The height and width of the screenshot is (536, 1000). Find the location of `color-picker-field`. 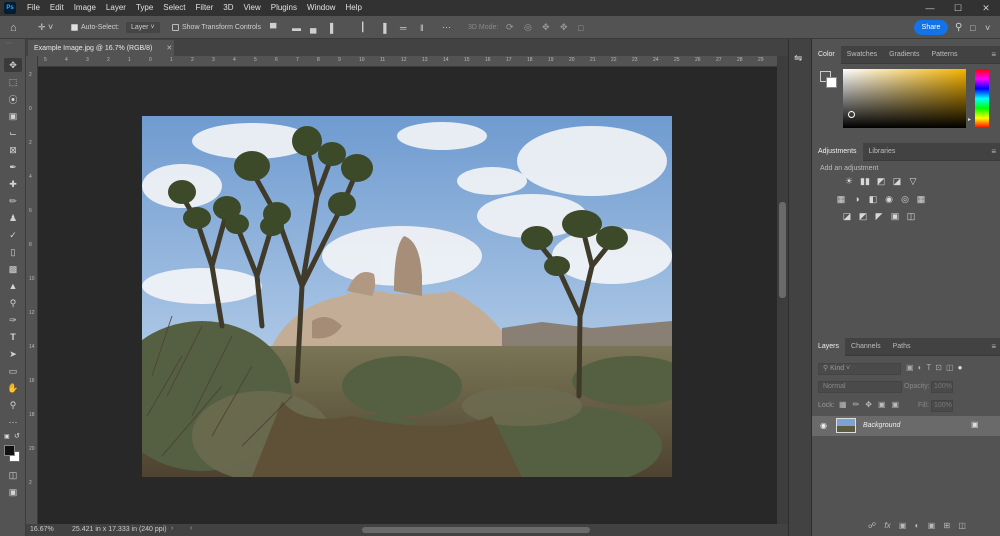

color-picker-field is located at coordinates (904, 98).